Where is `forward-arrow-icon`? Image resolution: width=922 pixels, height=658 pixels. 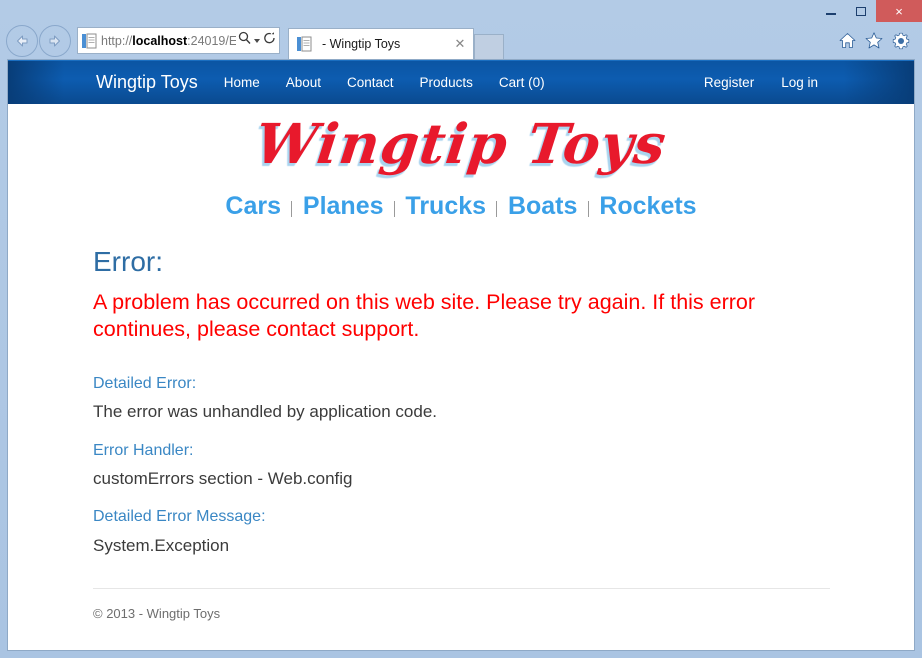
forward-arrow-icon is located at coordinates (54, 40).